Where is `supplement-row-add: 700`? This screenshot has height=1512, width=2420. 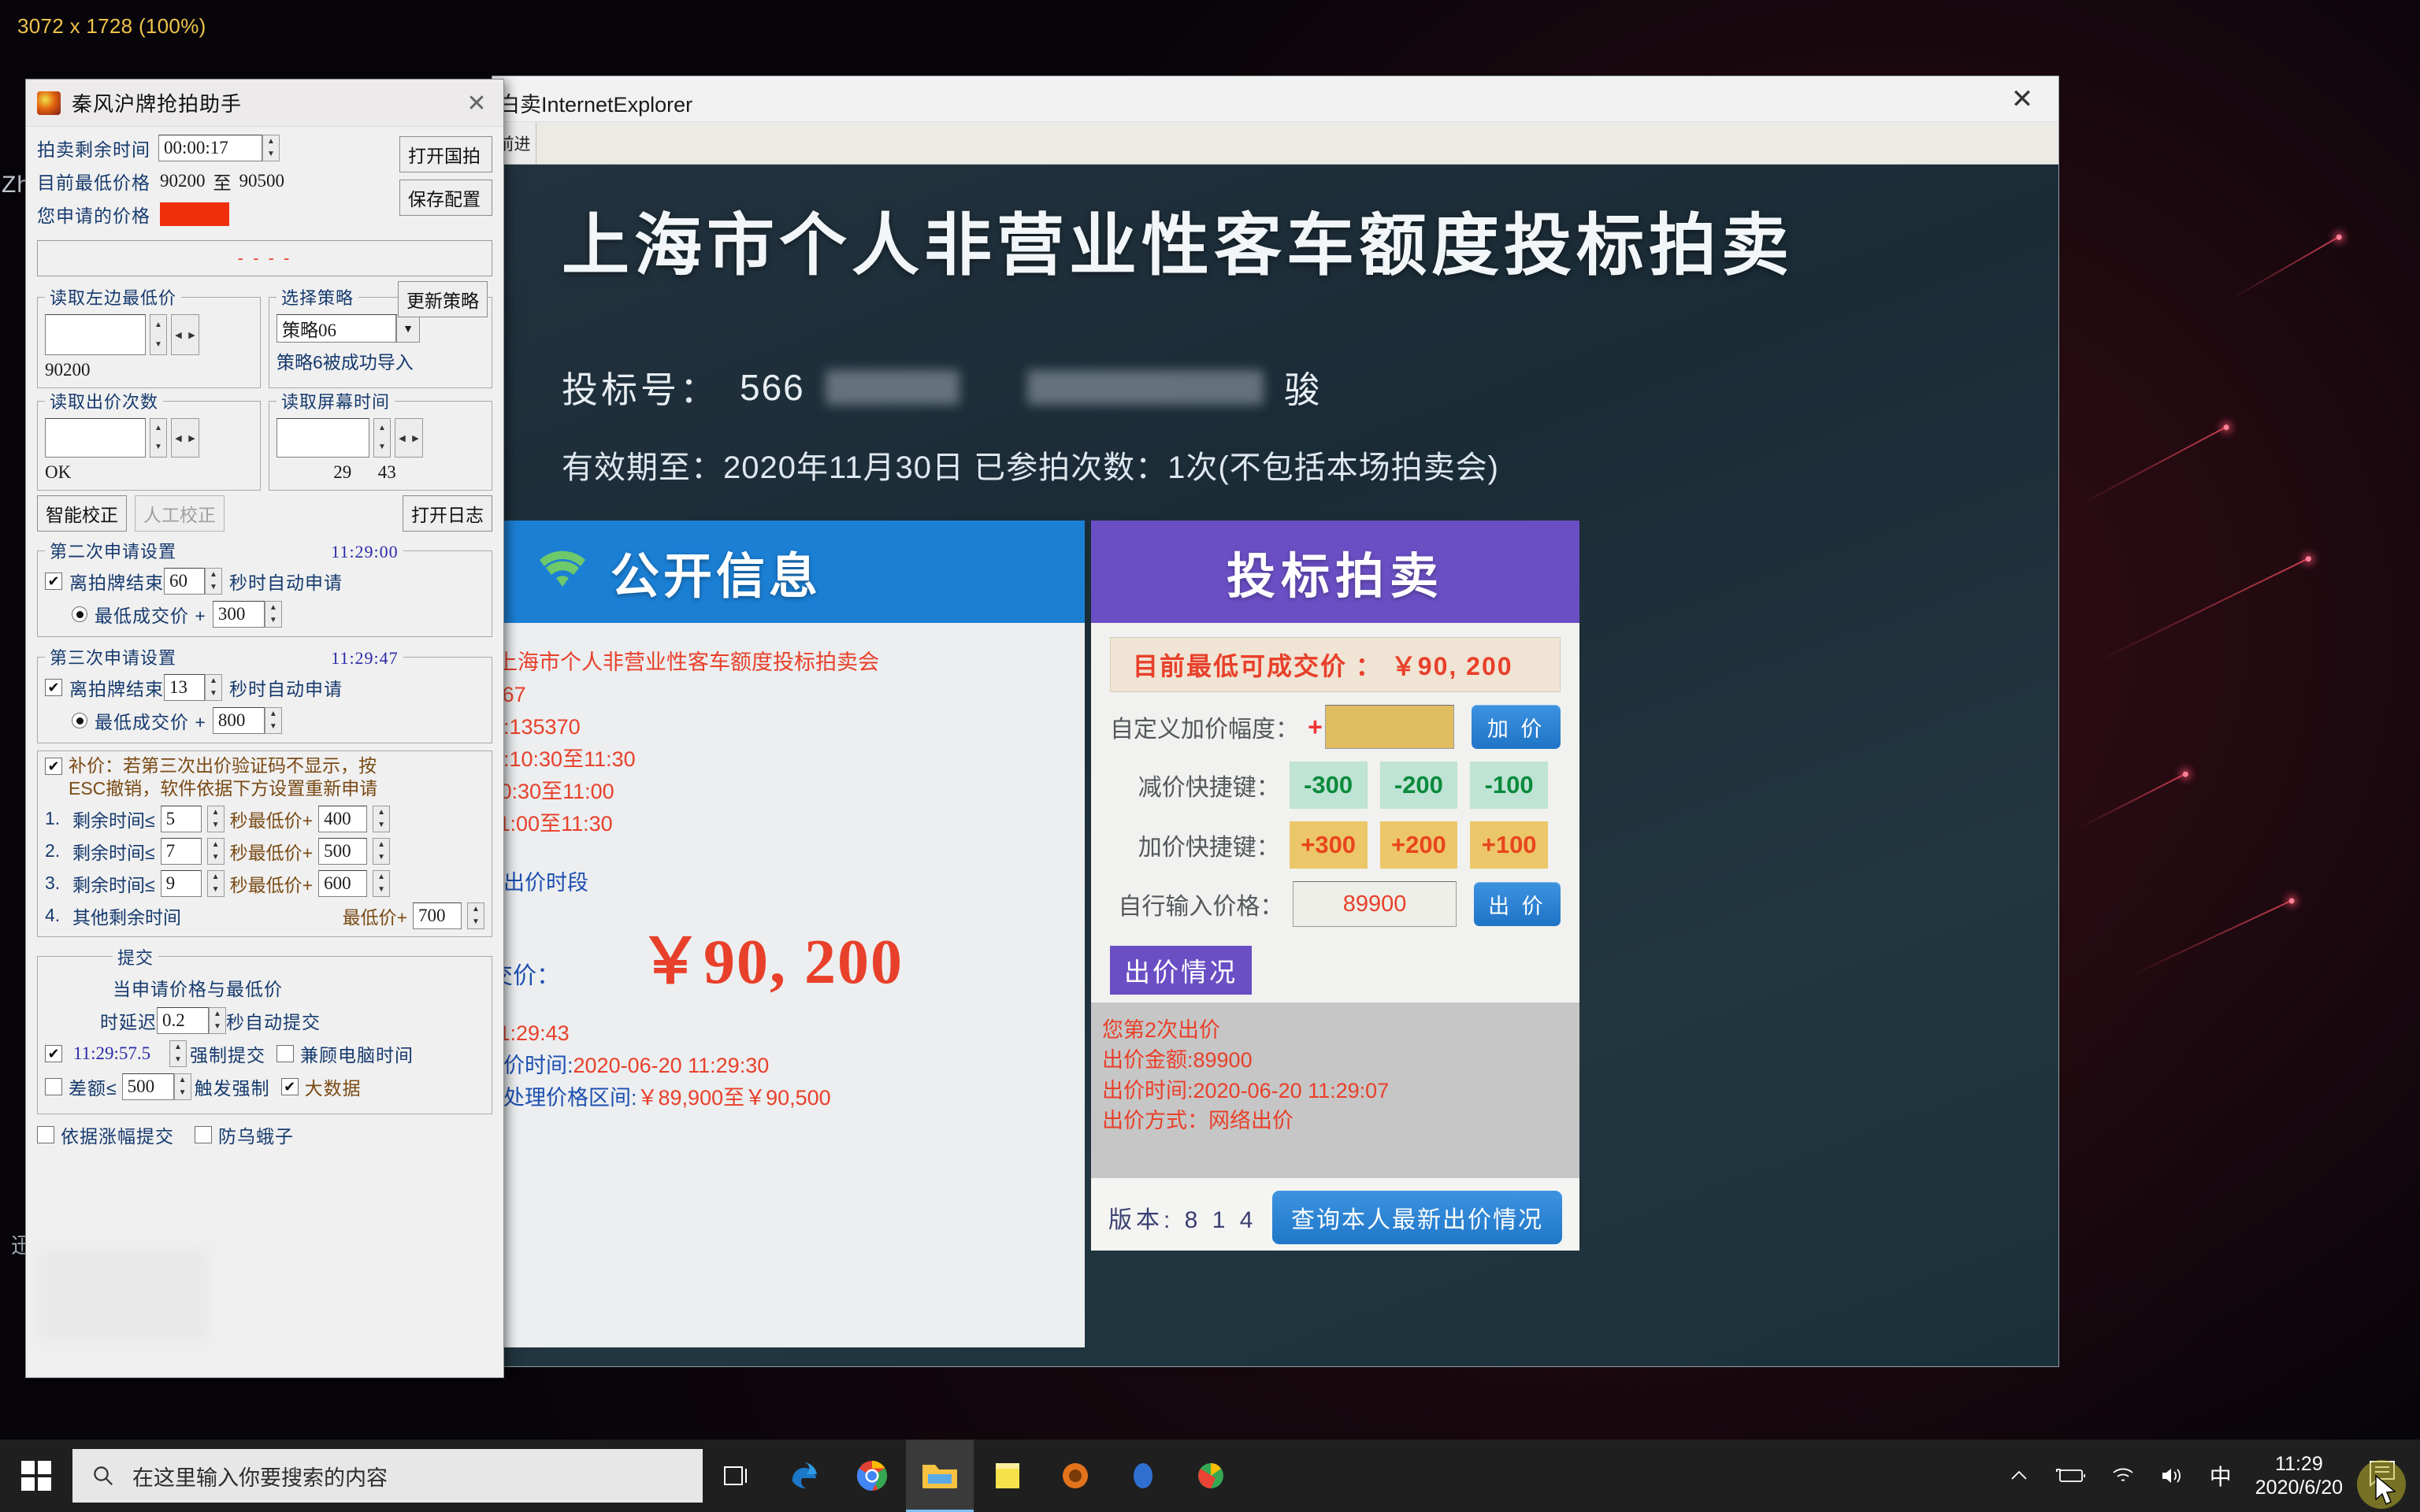 supplement-row-add: 700 is located at coordinates (437, 915).